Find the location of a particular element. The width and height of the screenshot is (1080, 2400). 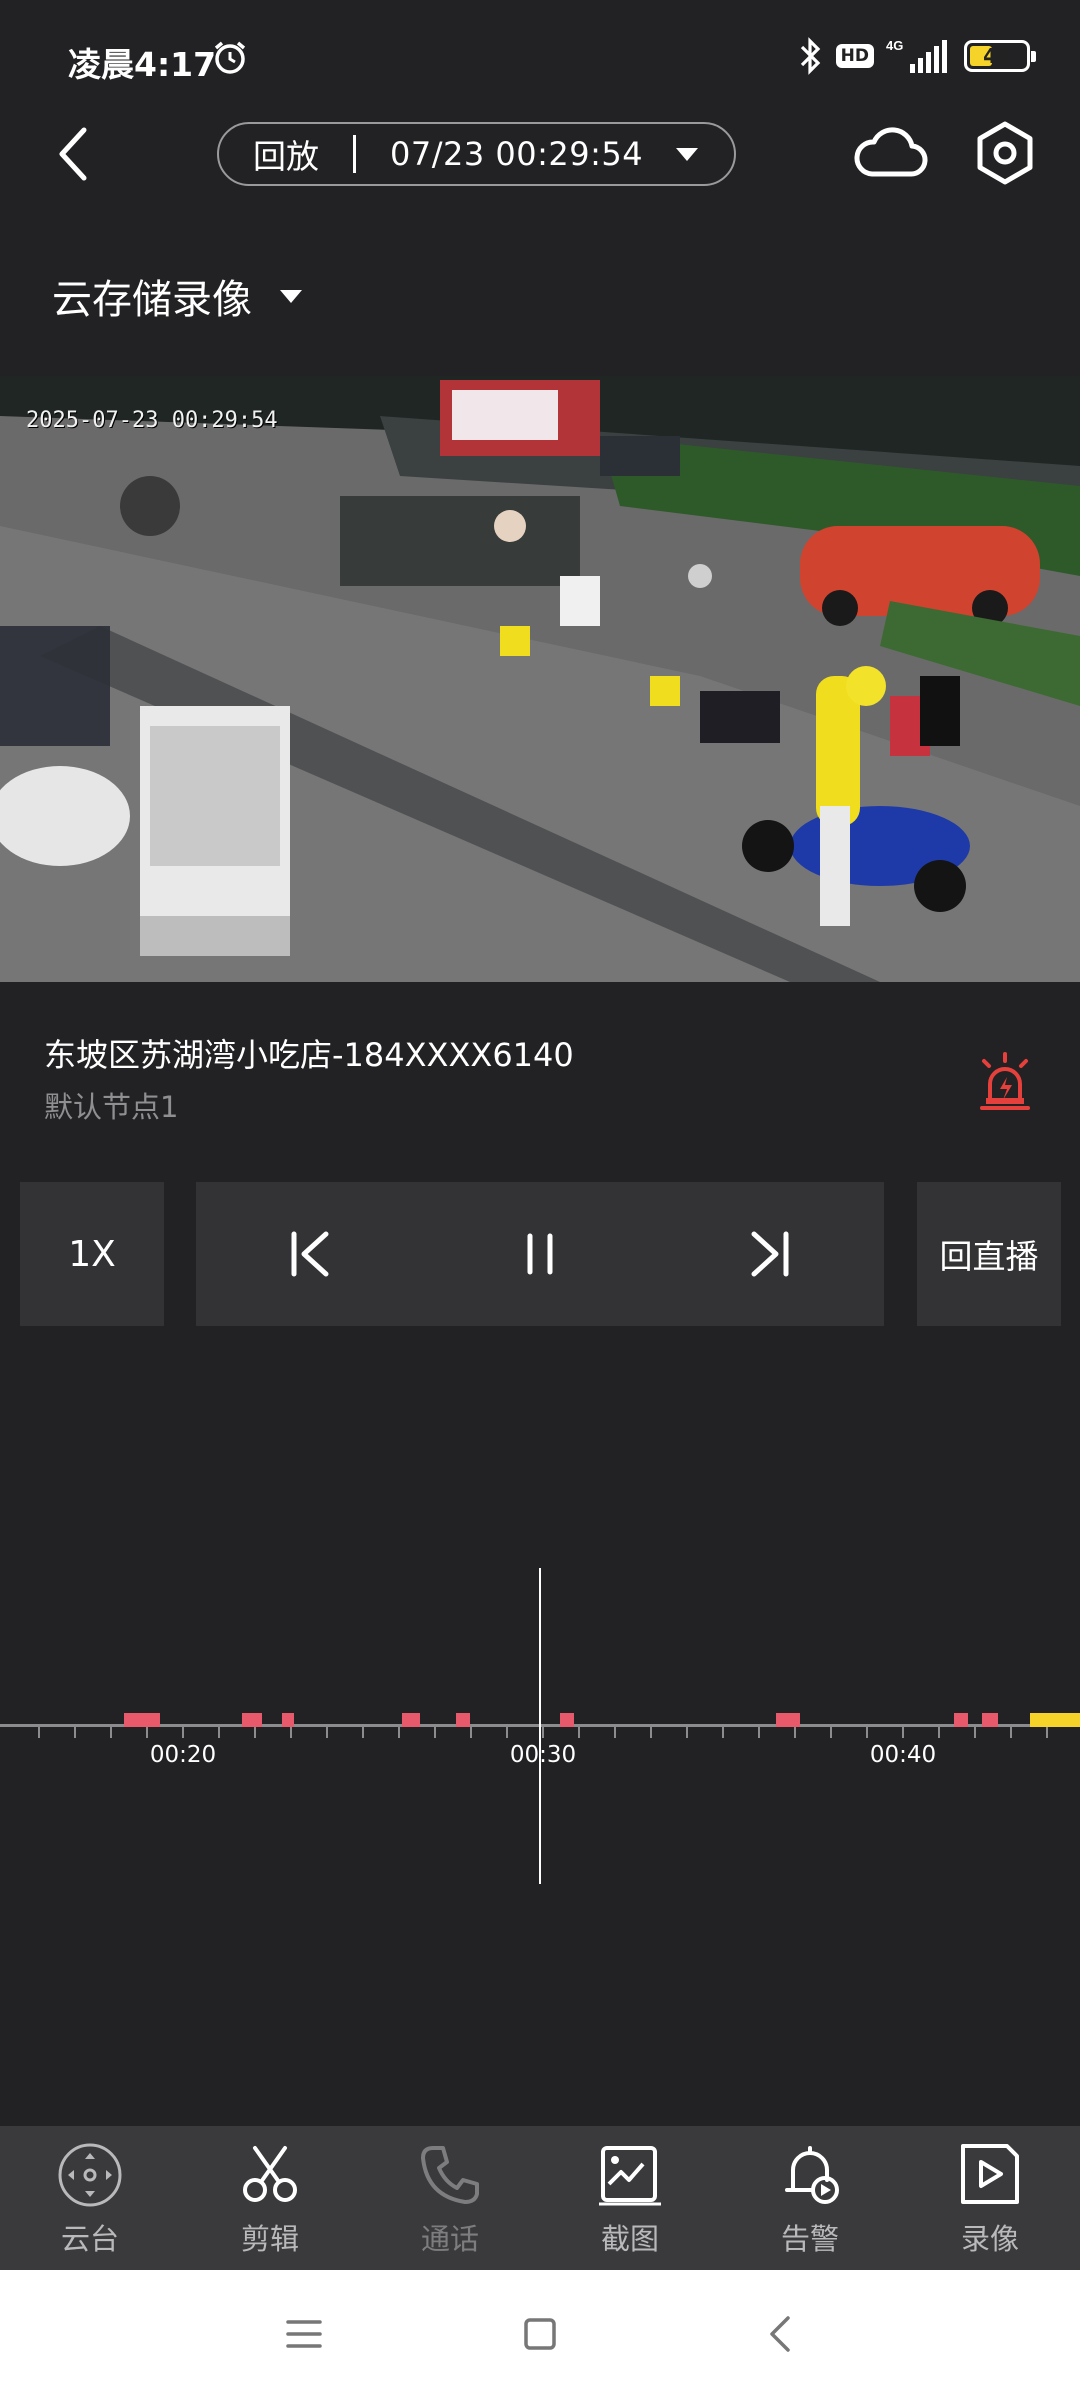

timeline-label: 00:30 is located at coordinates (543, 1755).